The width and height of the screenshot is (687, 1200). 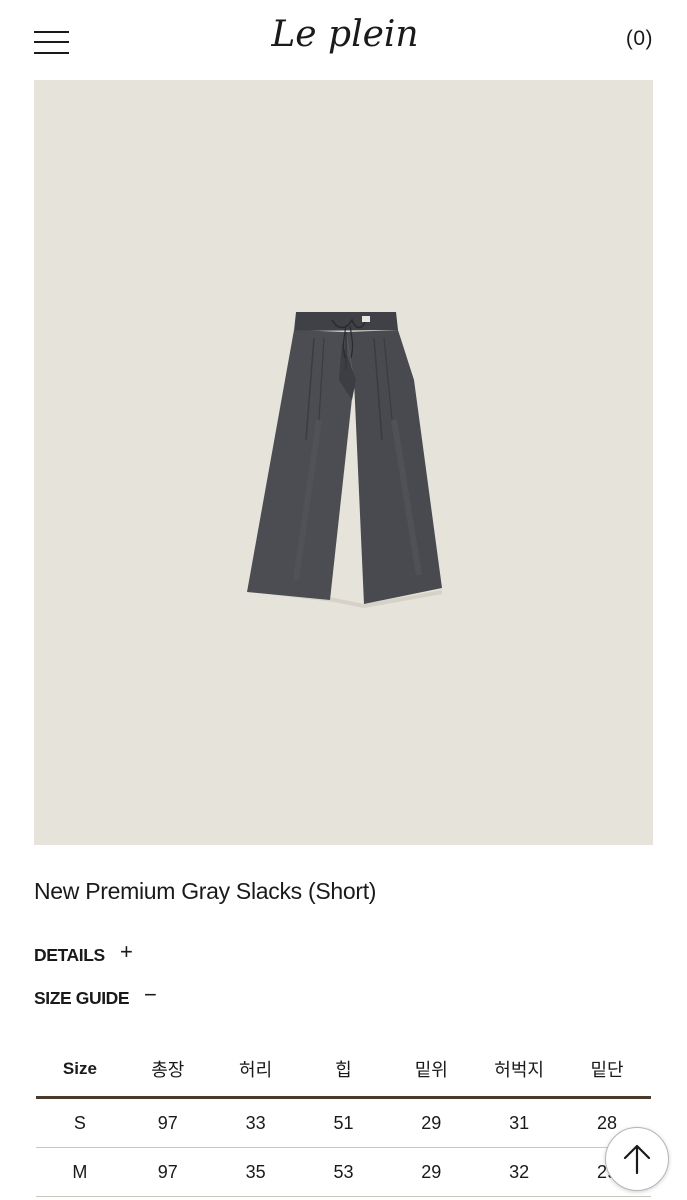 I want to click on plus-icon: +, so click(x=126, y=951).